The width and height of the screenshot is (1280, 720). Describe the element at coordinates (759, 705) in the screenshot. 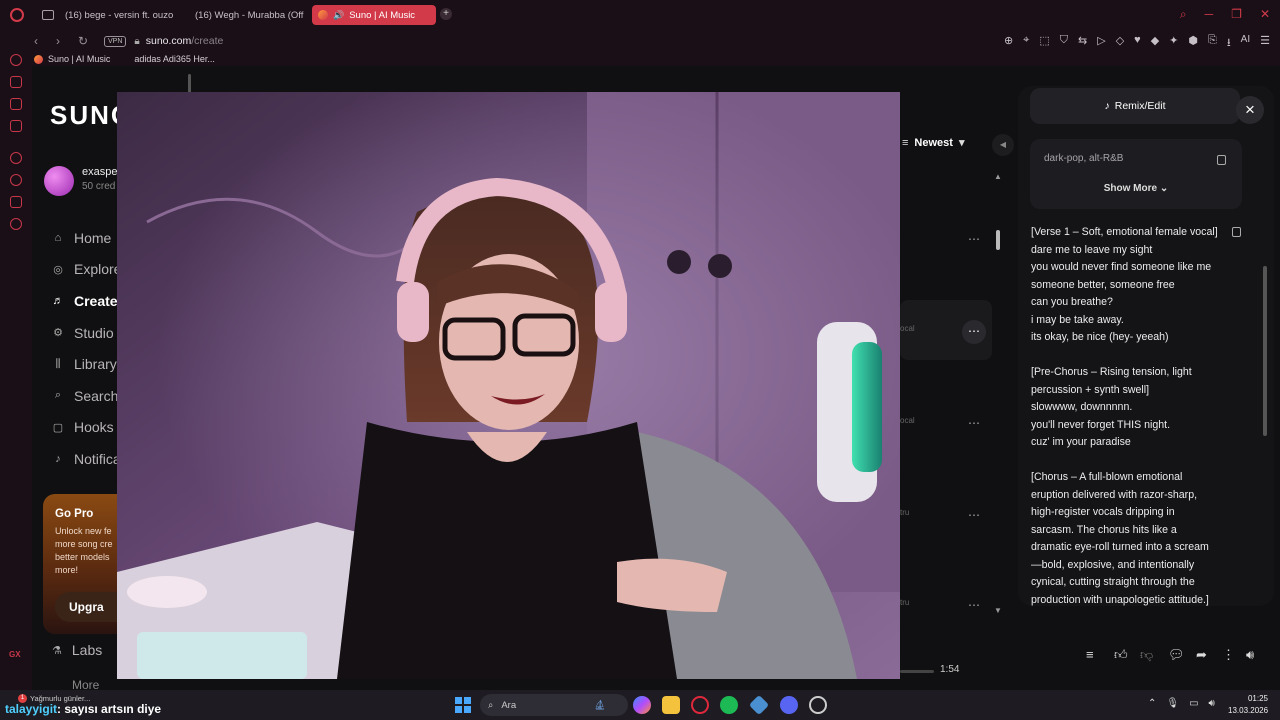

I see `app-icon` at that location.